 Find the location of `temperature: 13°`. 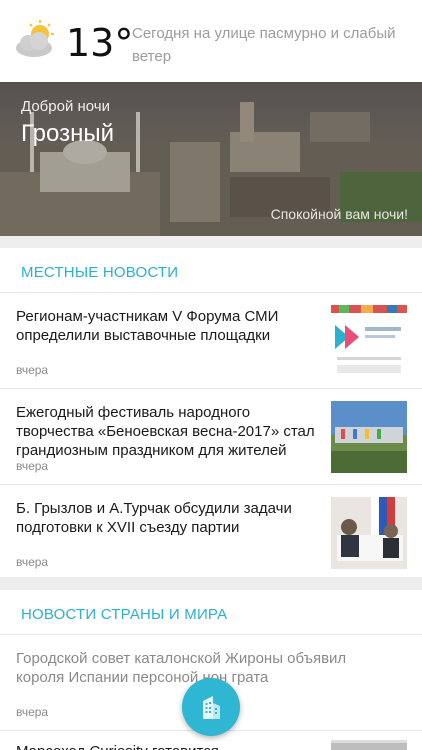

temperature: 13° is located at coordinates (100, 43).